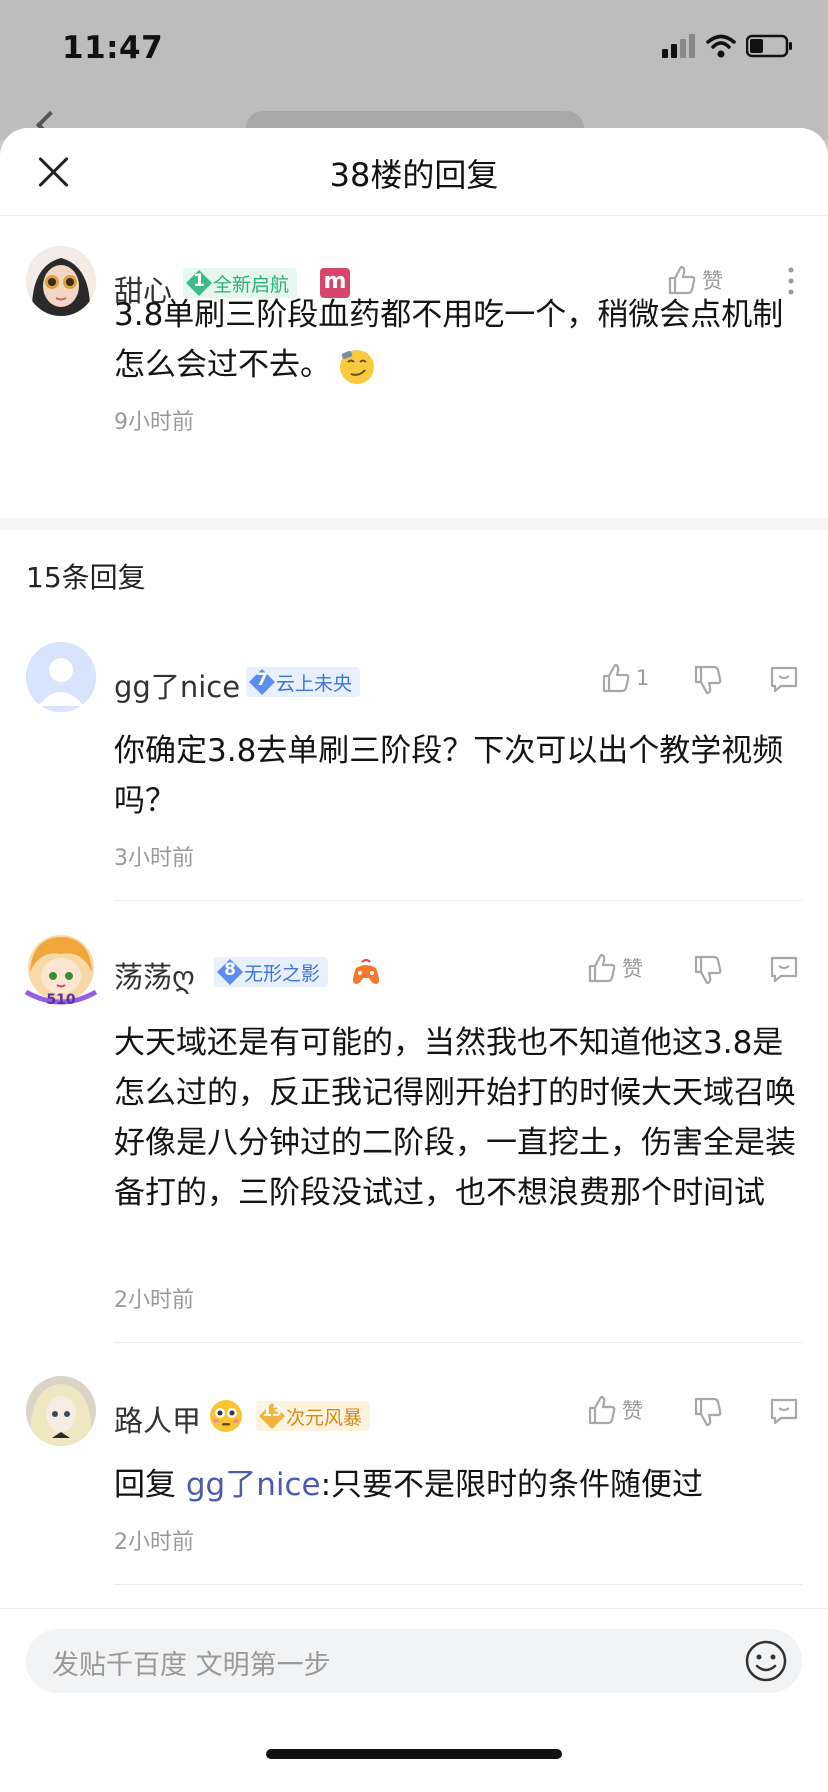 This screenshot has width=828, height=1792. What do you see at coordinates (191, 1665) in the screenshot?
I see `input-placeholder: 发贴千百度 文明第一步` at bounding box center [191, 1665].